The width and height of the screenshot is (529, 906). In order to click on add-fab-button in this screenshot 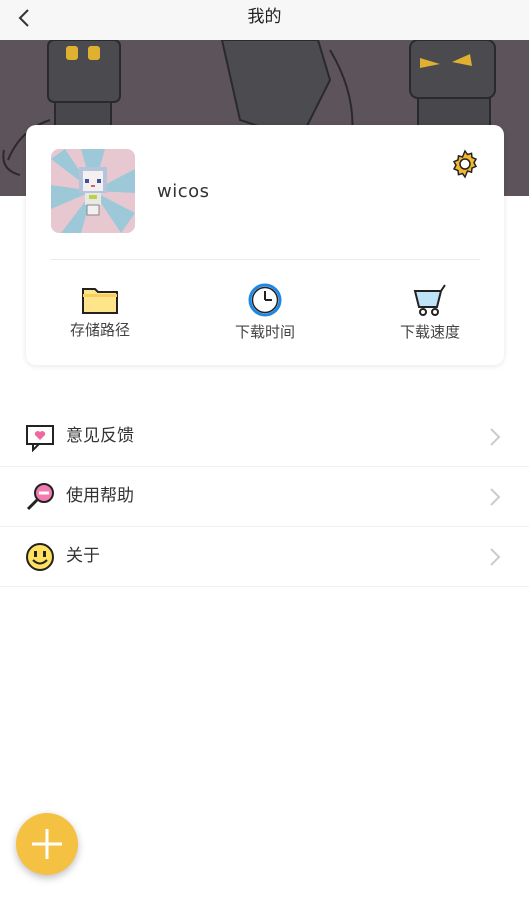, I will do `click(47, 844)`.